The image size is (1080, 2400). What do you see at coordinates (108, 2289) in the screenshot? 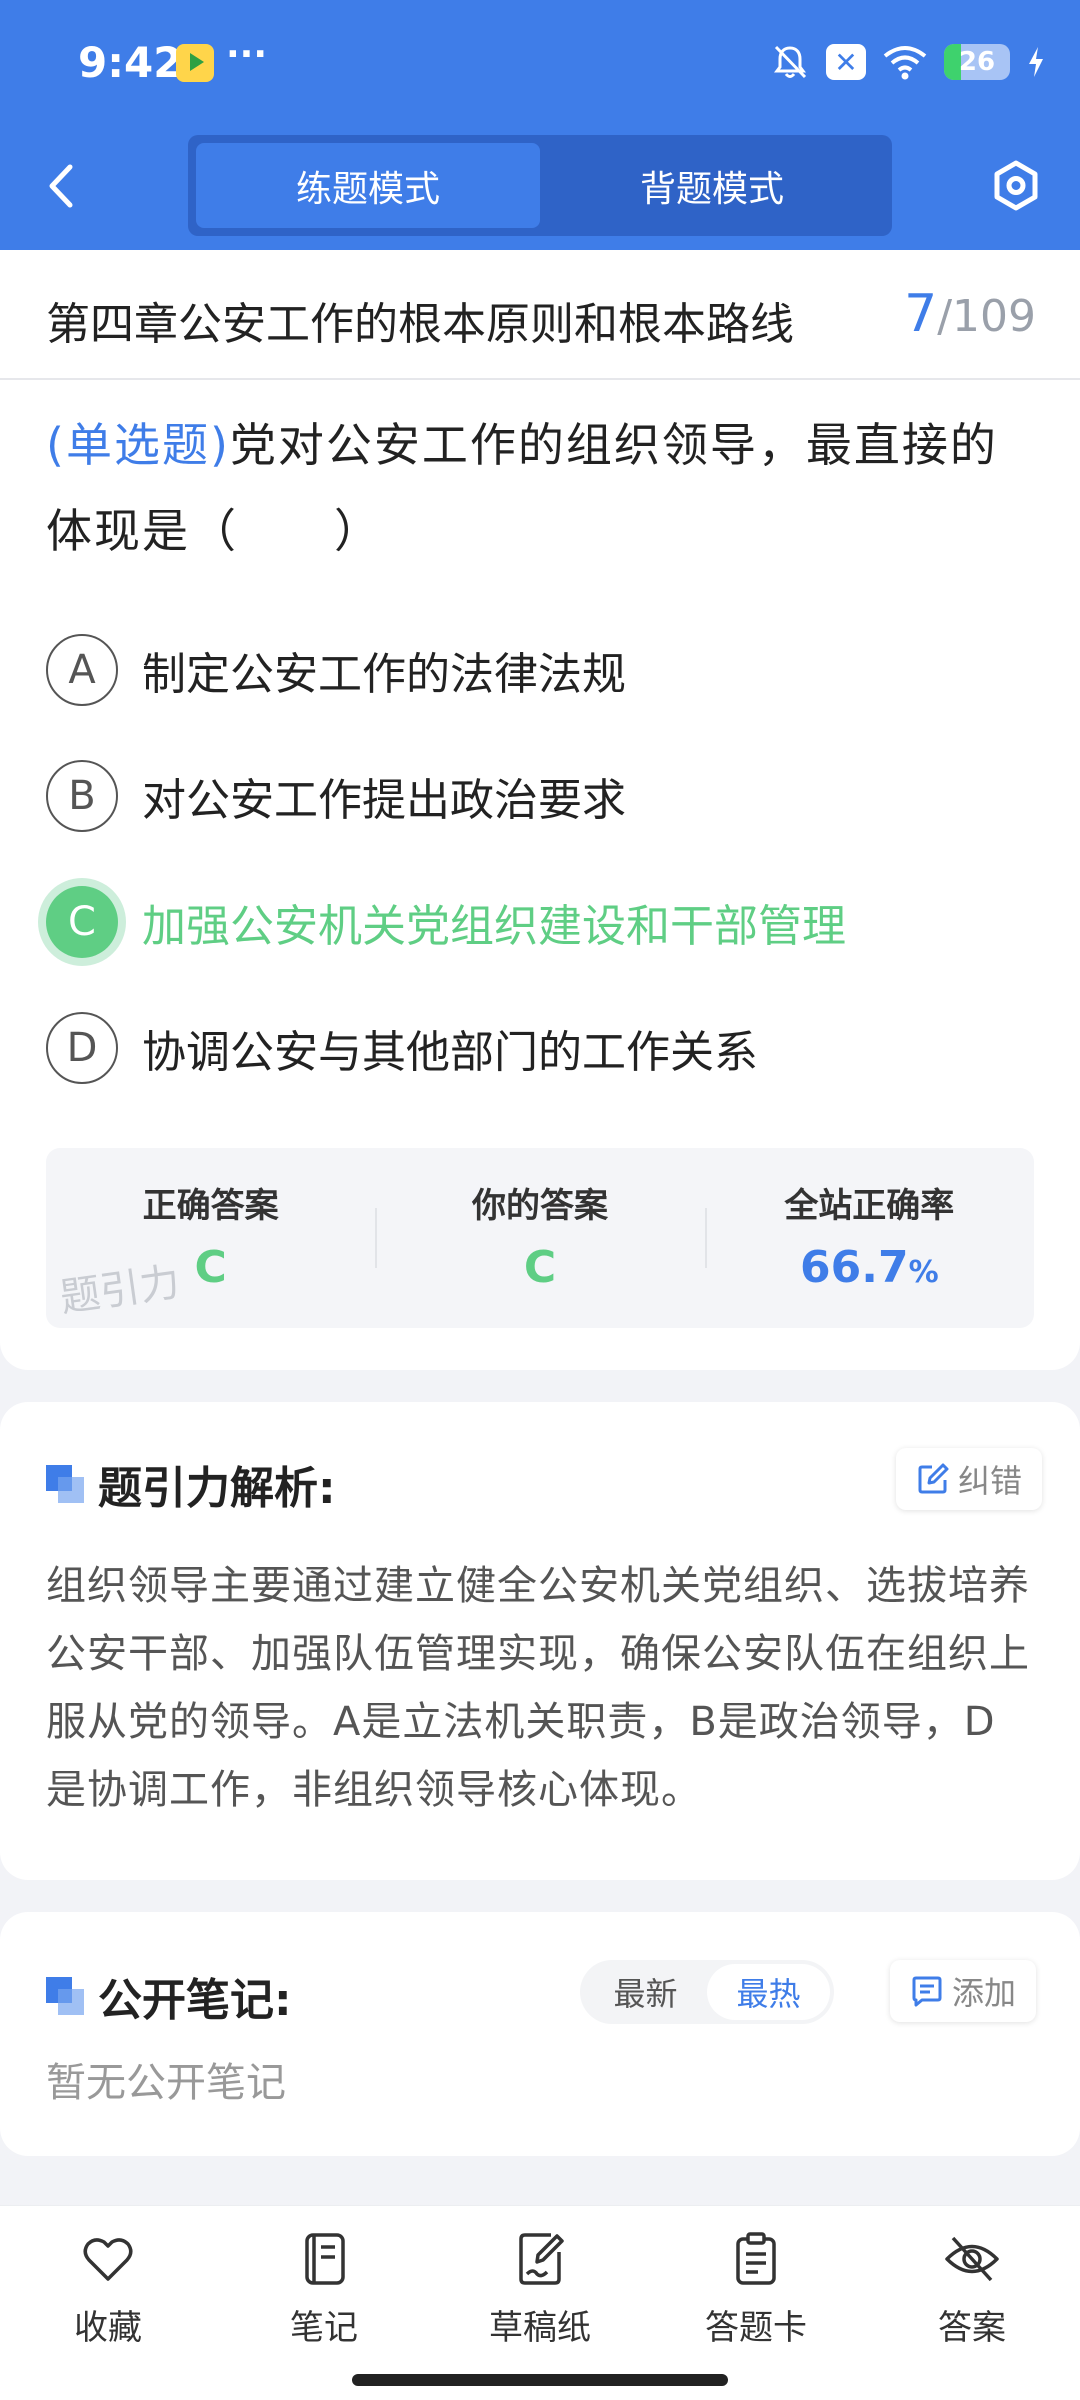
I see `nav-favorite: 收藏` at bounding box center [108, 2289].